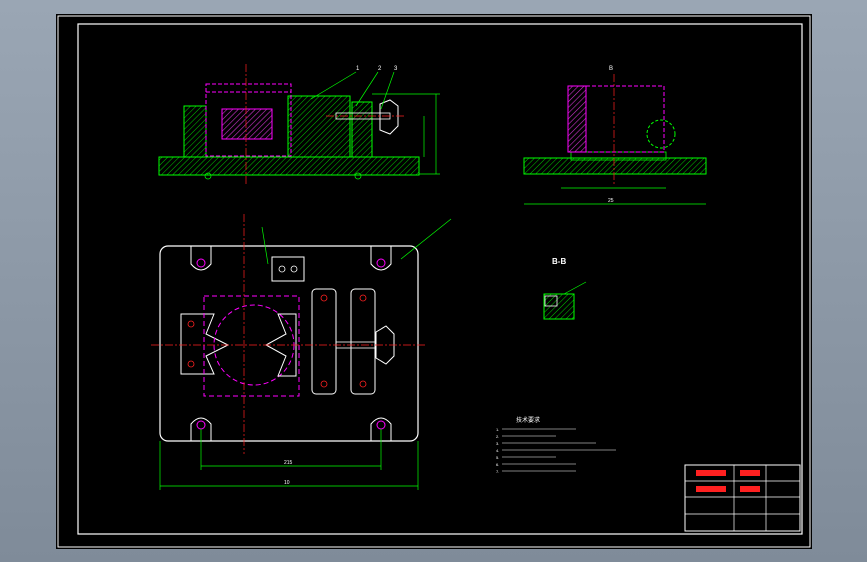  What do you see at coordinates (324, 341) in the screenshot?
I see `guide-block-left` at bounding box center [324, 341].